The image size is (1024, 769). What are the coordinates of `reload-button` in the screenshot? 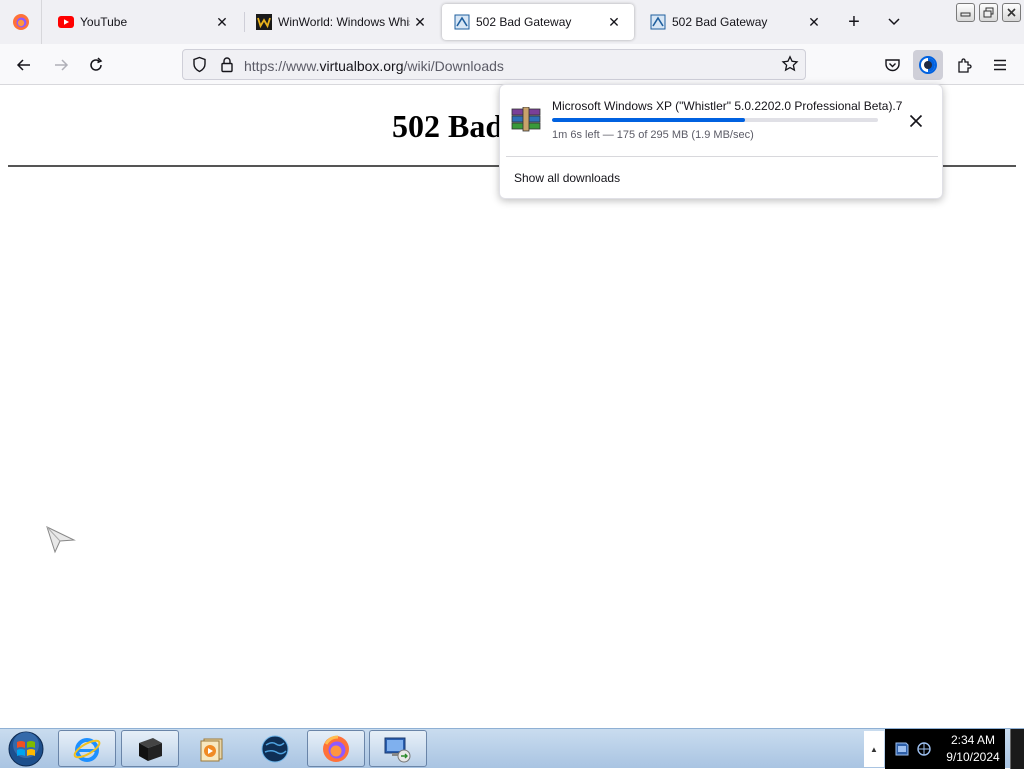 It's located at (96, 65).